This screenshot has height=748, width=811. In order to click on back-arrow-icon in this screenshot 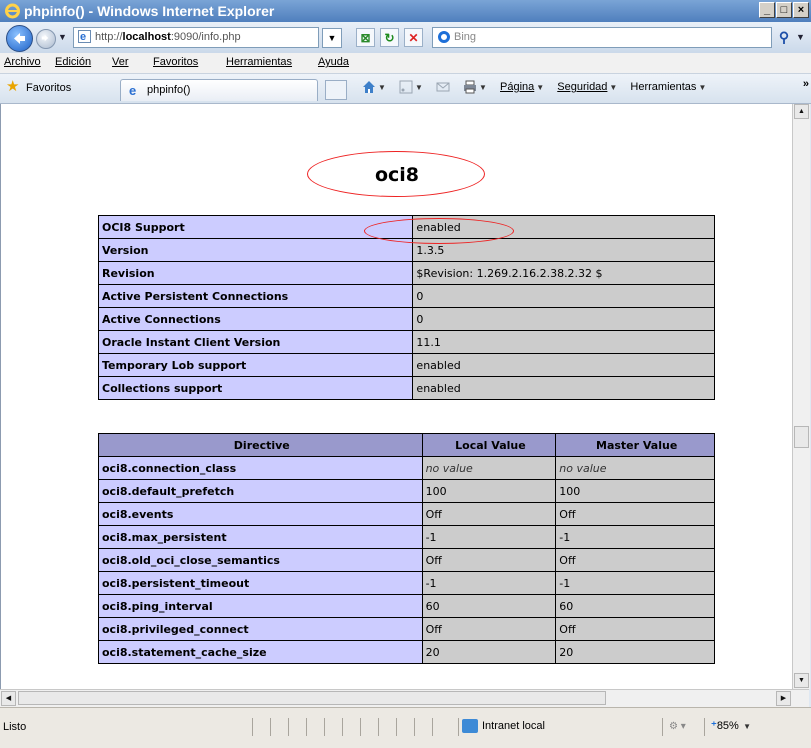, I will do `click(19, 38)`.